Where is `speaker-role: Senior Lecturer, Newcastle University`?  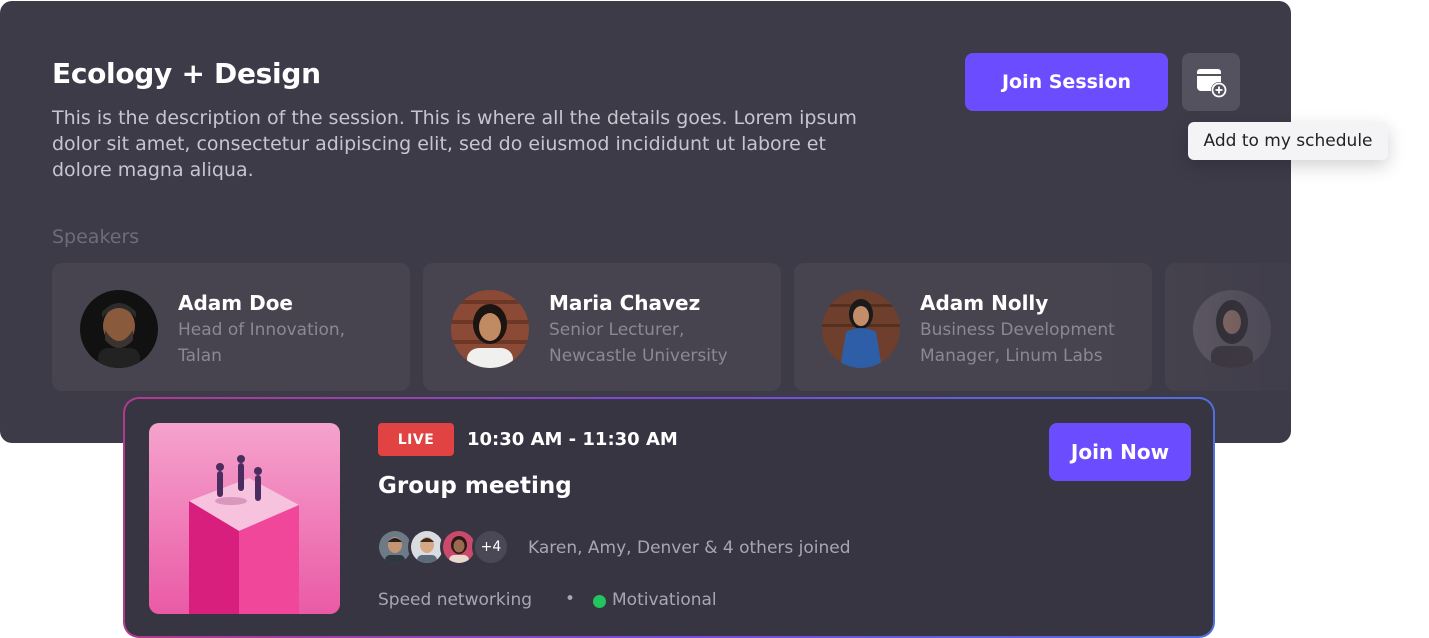
speaker-role: Senior Lecturer, Newcastle University is located at coordinates (638, 343).